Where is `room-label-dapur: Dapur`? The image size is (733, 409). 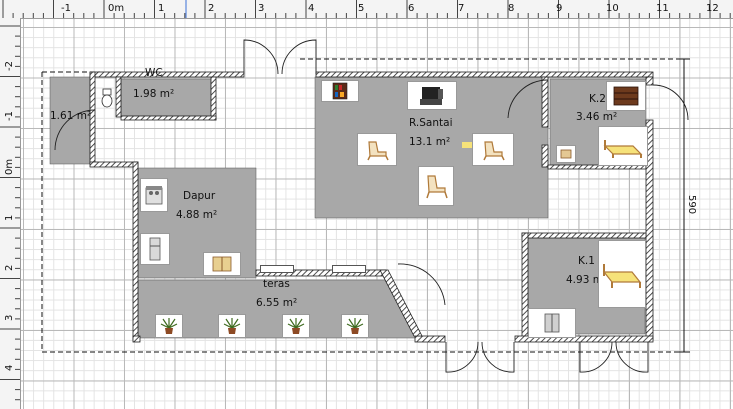
room-label-dapur: Dapur is located at coordinates (199, 196).